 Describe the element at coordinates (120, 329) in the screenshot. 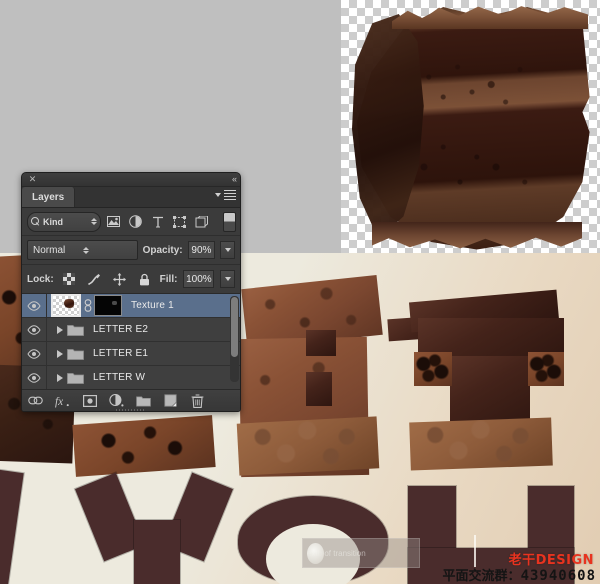

I see `layer-name: LETTER E2` at that location.